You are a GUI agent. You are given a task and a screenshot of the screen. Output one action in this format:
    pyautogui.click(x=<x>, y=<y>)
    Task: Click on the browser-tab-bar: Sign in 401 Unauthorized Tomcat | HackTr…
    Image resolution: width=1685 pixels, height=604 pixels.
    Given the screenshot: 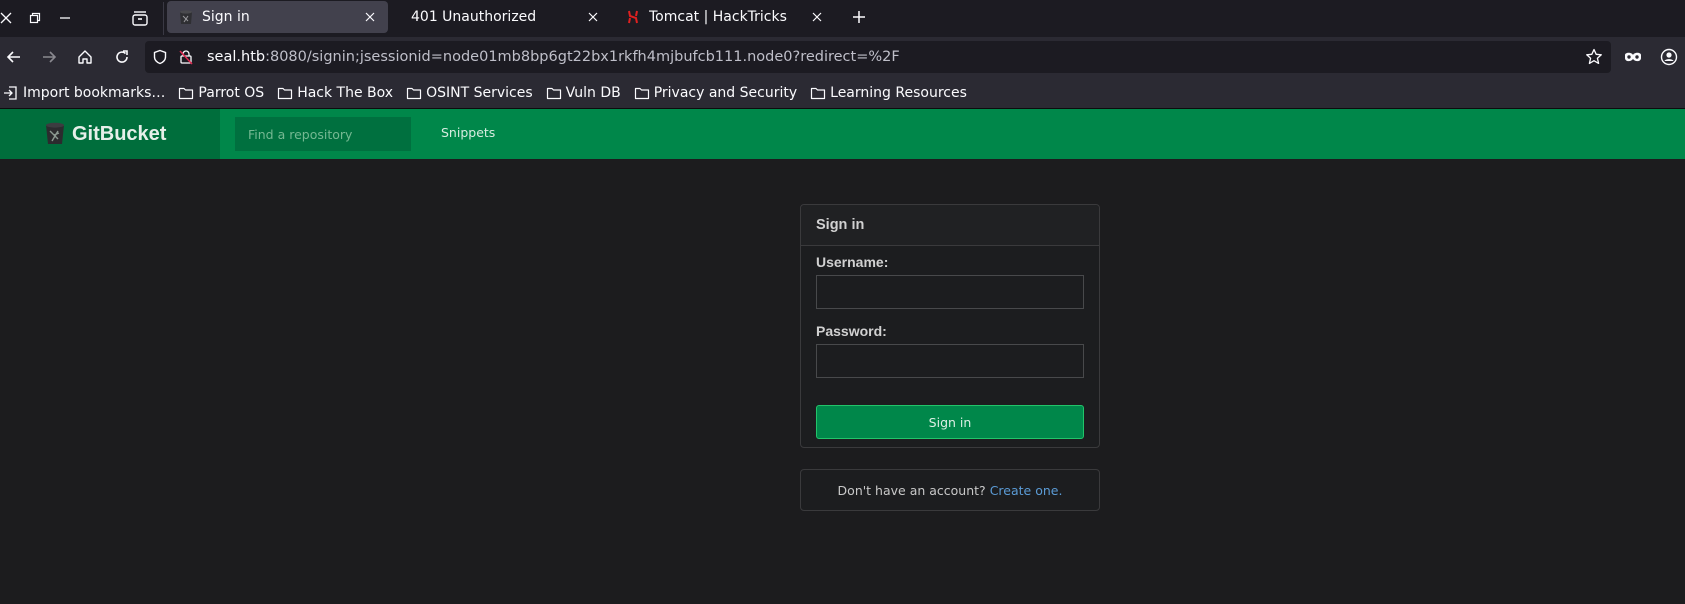 What is the action you would take?
    pyautogui.click(x=842, y=18)
    